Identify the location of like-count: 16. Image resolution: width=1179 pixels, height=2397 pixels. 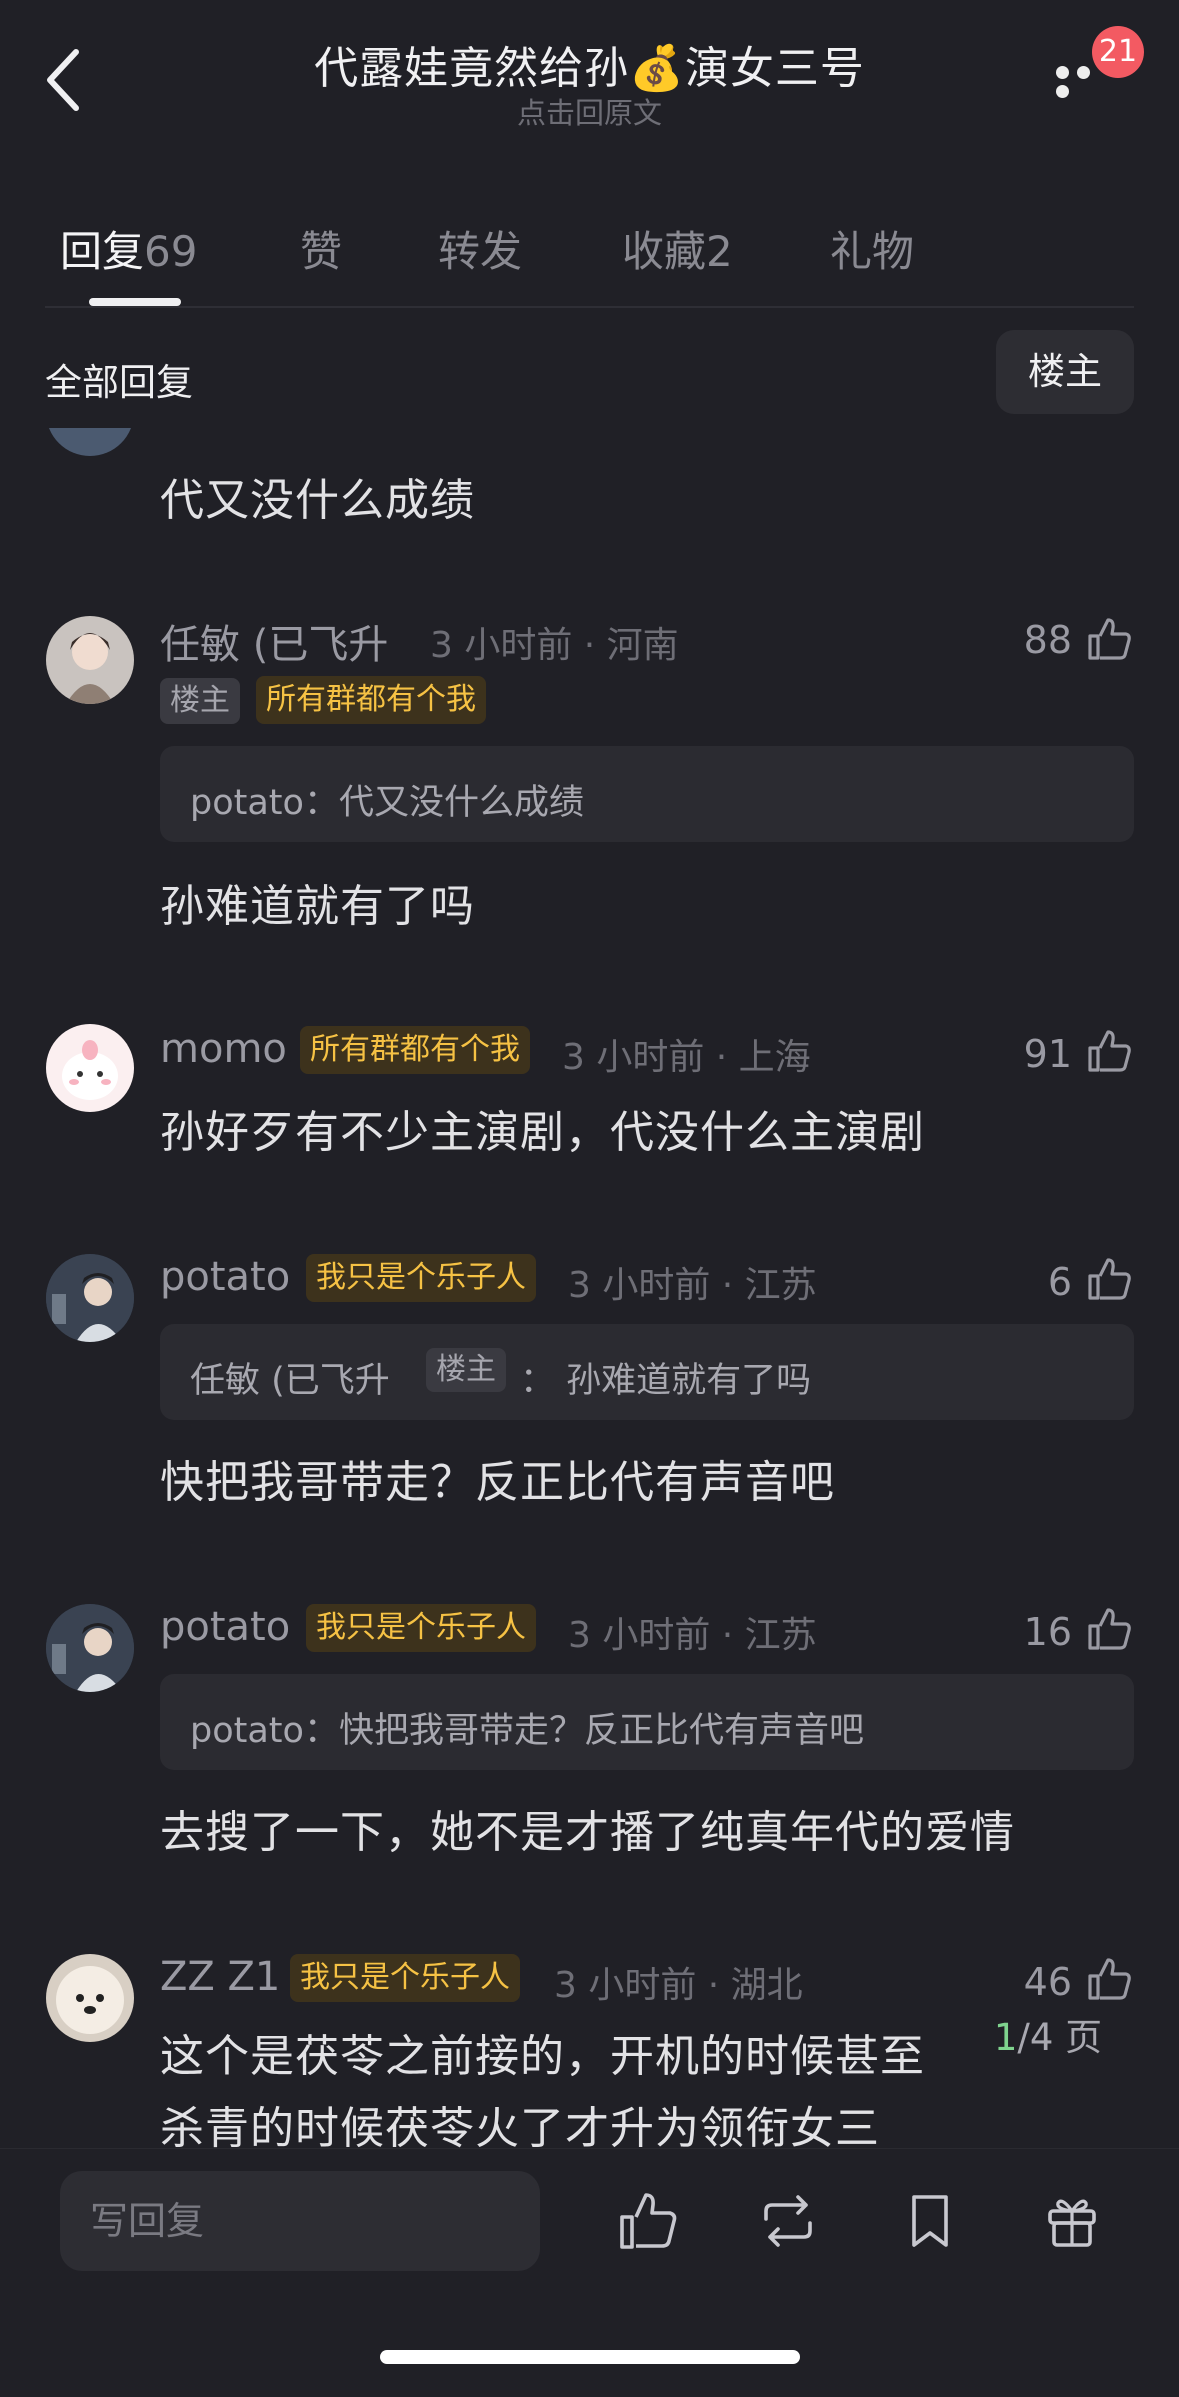
(1047, 1632).